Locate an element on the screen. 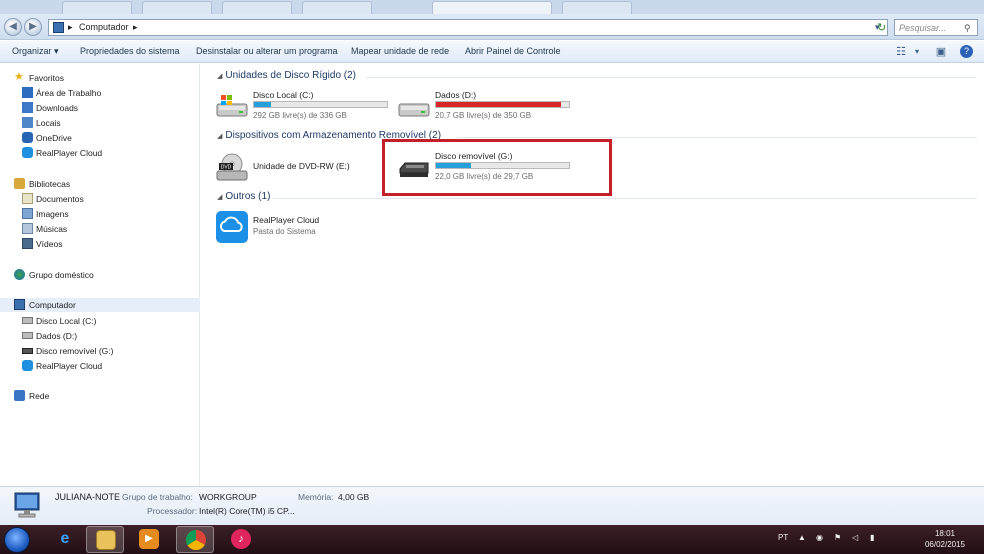 This screenshot has width=984, height=554. star-icon: ★ is located at coordinates (19, 77).